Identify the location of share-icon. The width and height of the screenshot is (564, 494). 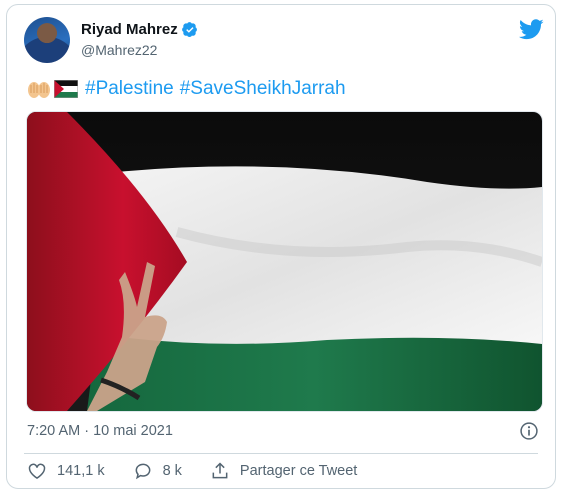
(220, 470).